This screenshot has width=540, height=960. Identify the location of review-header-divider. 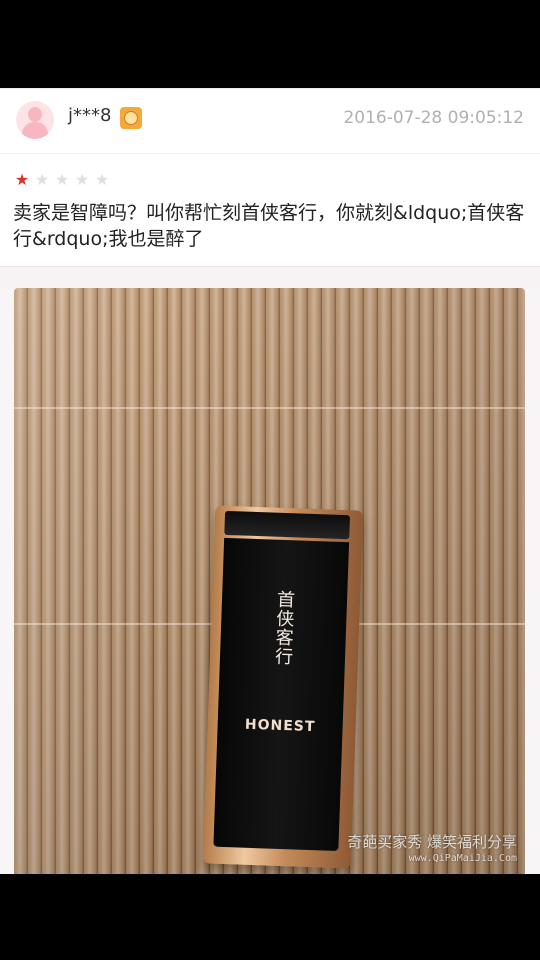
(270, 153).